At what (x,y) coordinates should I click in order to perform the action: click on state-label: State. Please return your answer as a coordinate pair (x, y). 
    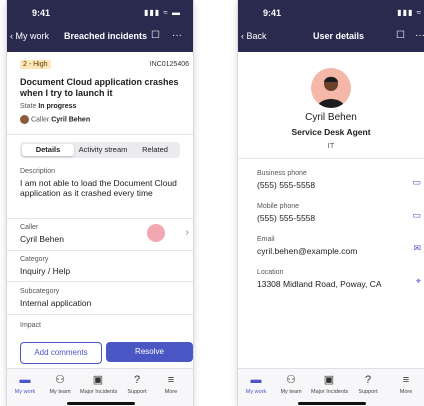
    Looking at the image, I should click on (28, 106).